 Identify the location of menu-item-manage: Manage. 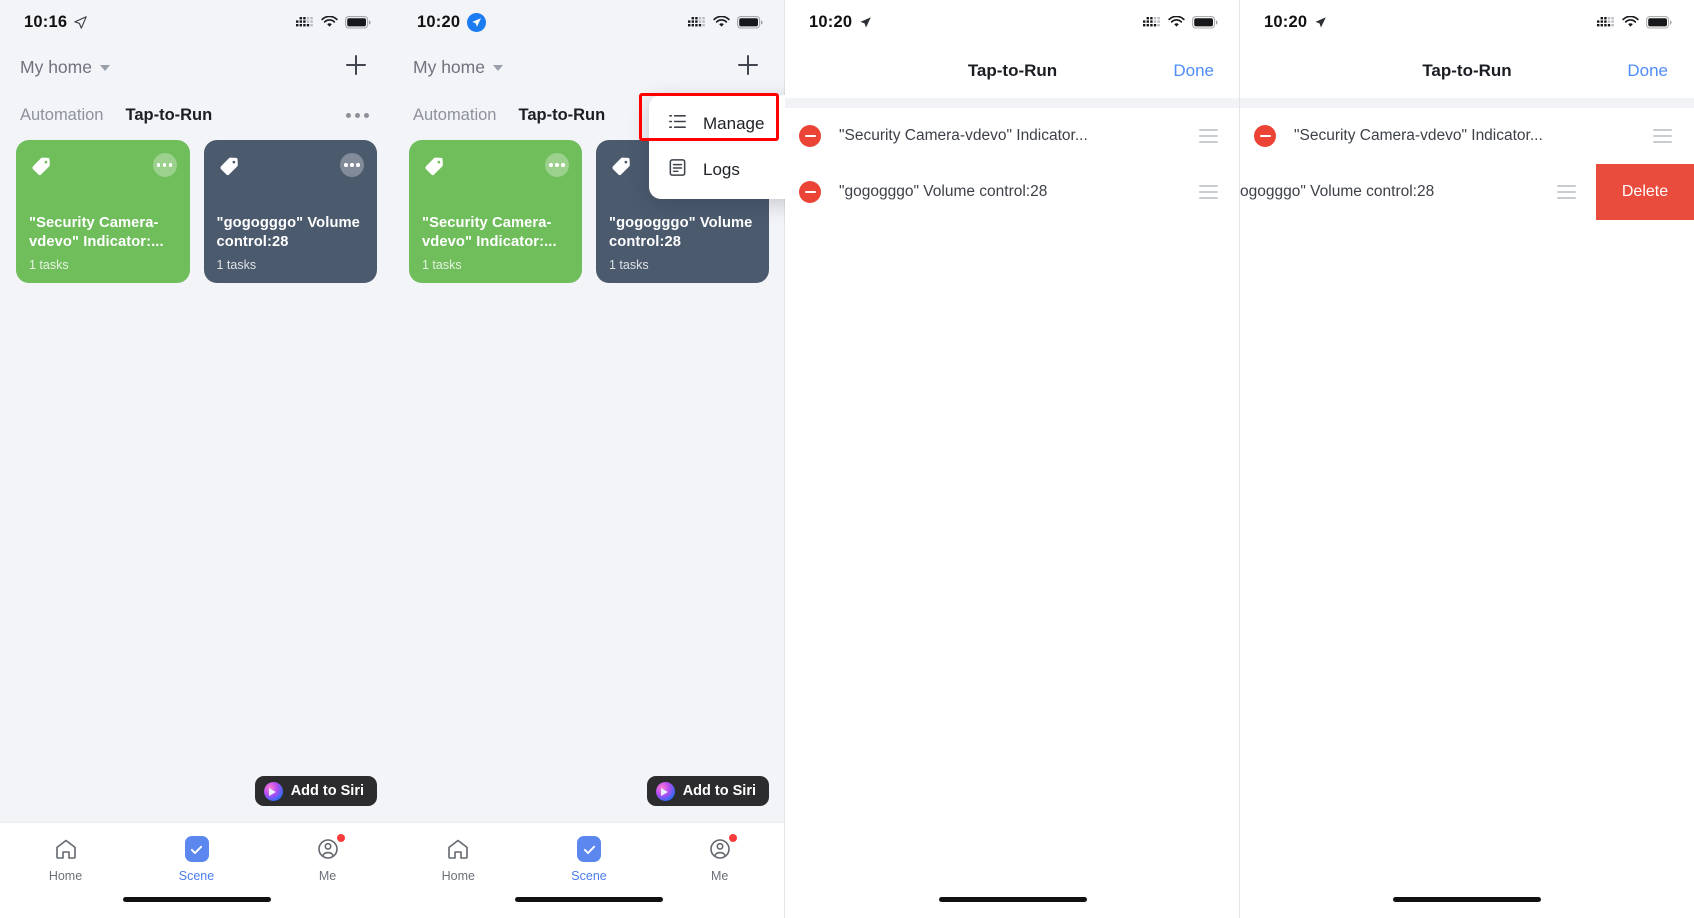
(717, 124).